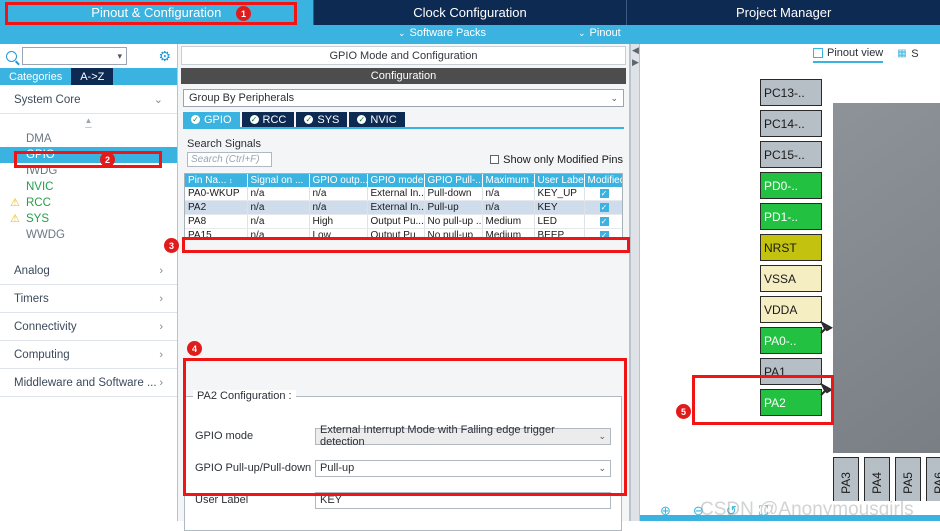 The image size is (940, 531). I want to click on scroll-grip: ▲ ─, so click(88, 123).